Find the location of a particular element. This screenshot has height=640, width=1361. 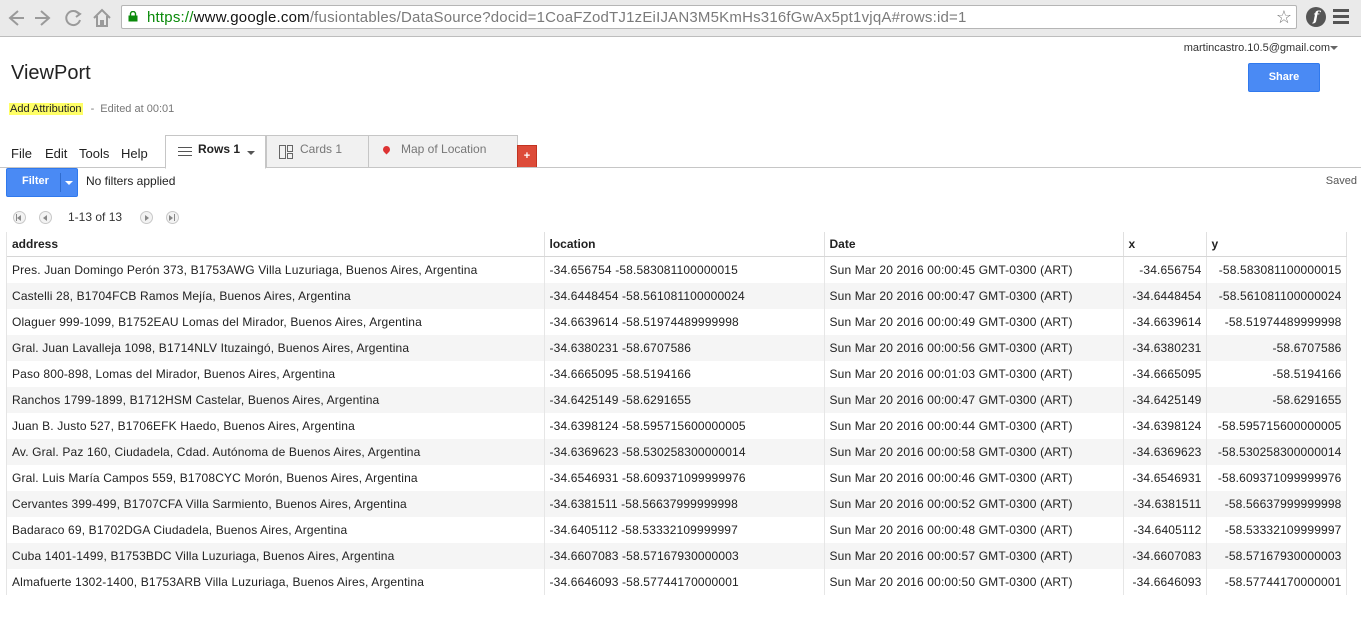

cell-x: -34.6607083 is located at coordinates (1165, 556).